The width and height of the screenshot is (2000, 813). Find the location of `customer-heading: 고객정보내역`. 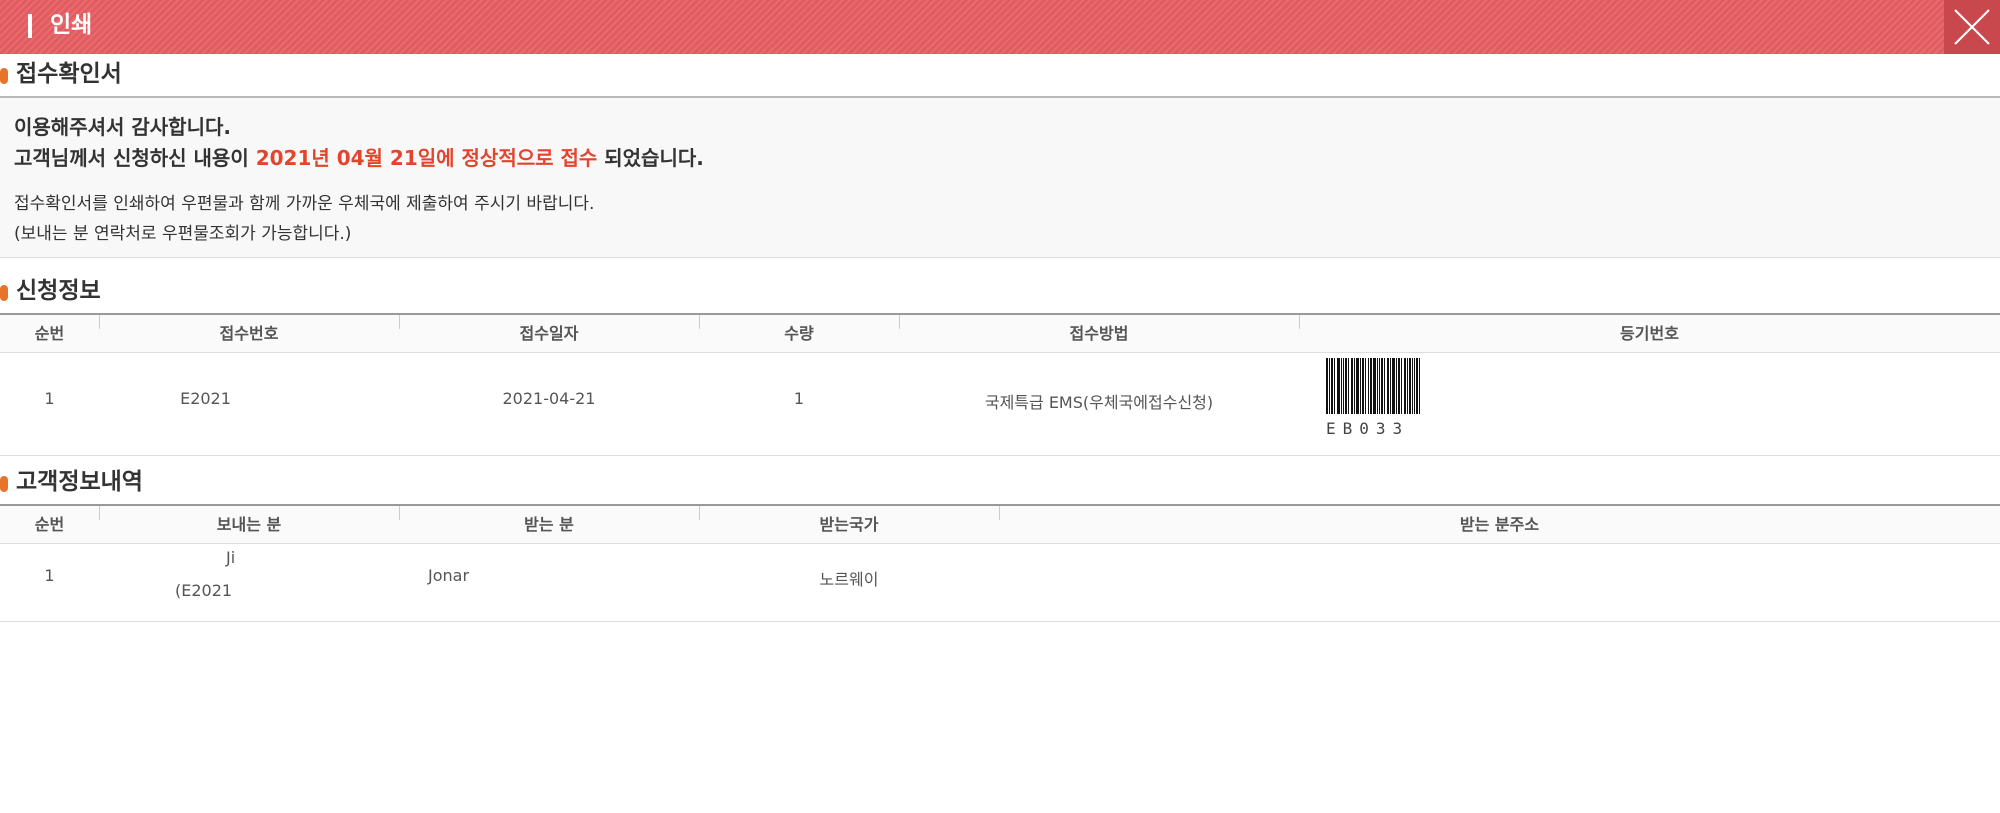

customer-heading: 고객정보내역 is located at coordinates (71, 482).